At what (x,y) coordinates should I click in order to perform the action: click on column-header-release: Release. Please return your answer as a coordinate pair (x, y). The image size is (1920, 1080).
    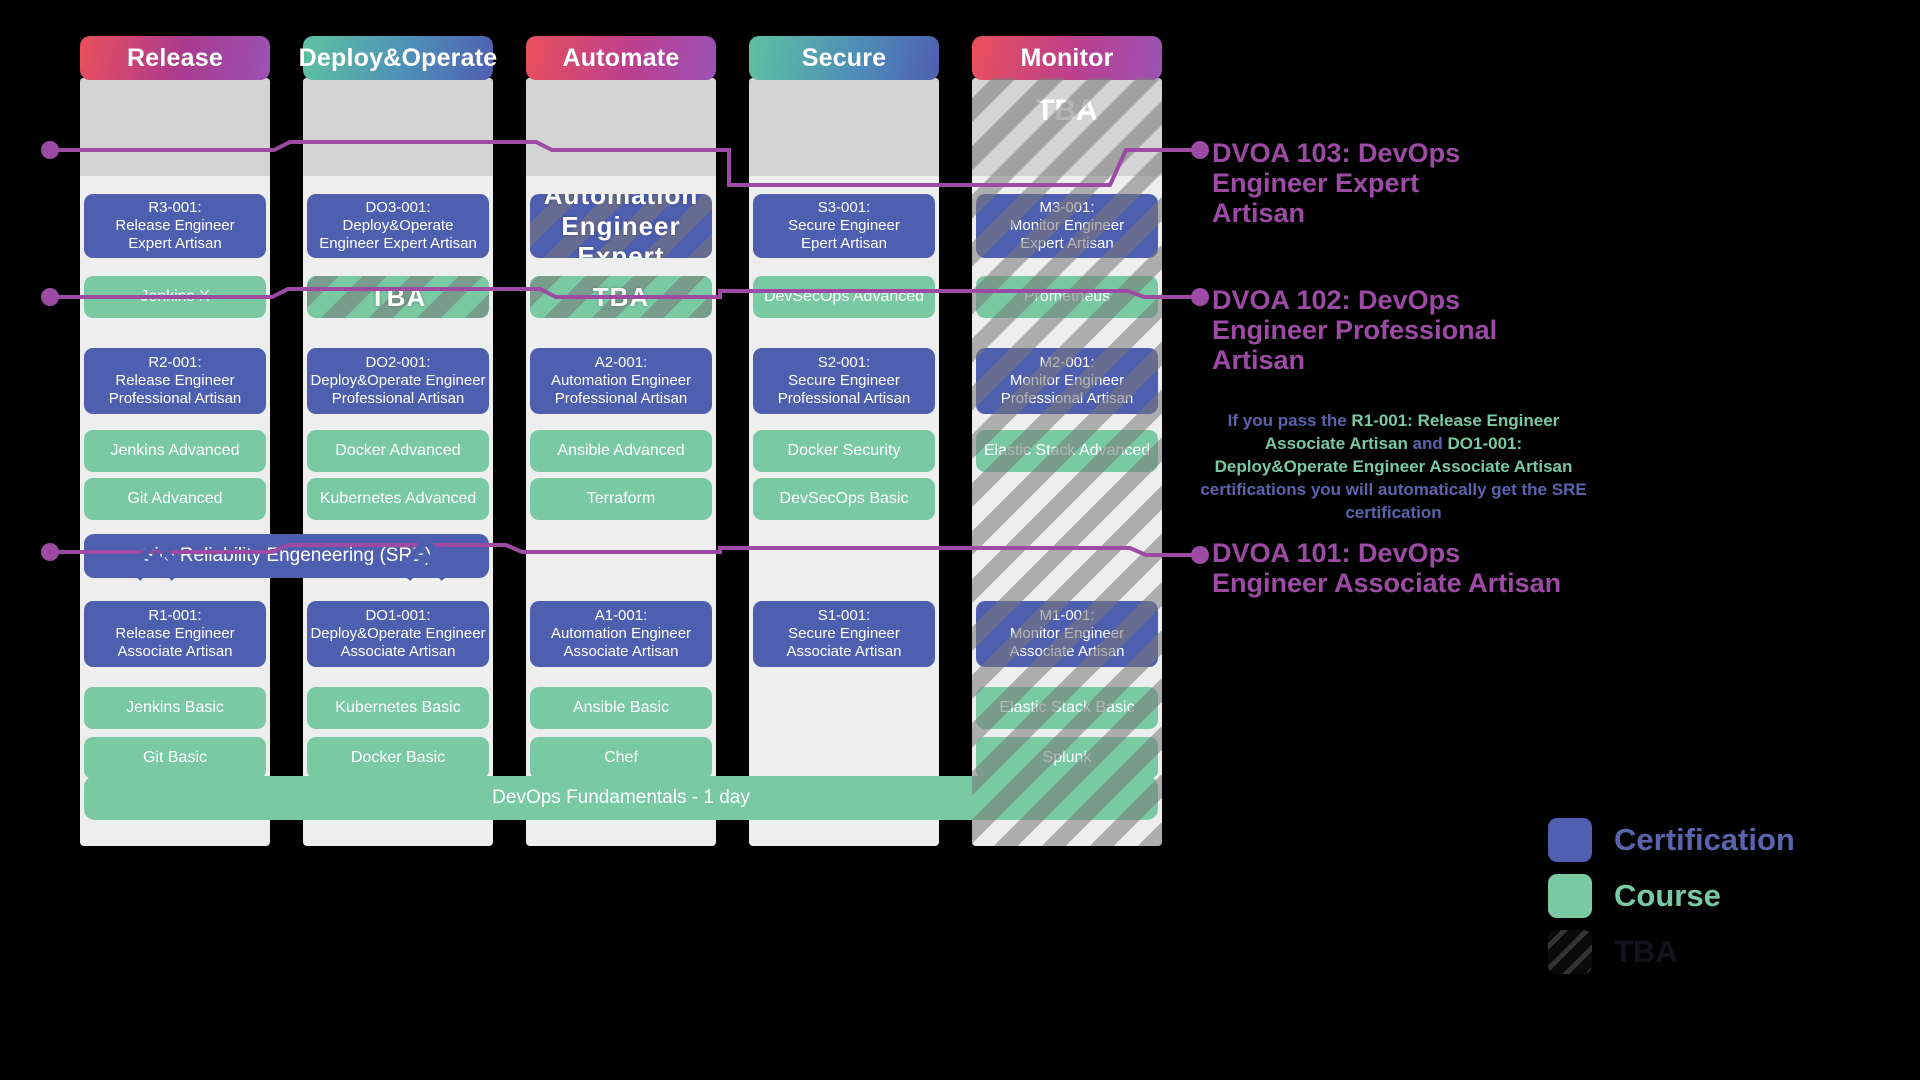
    Looking at the image, I should click on (175, 58).